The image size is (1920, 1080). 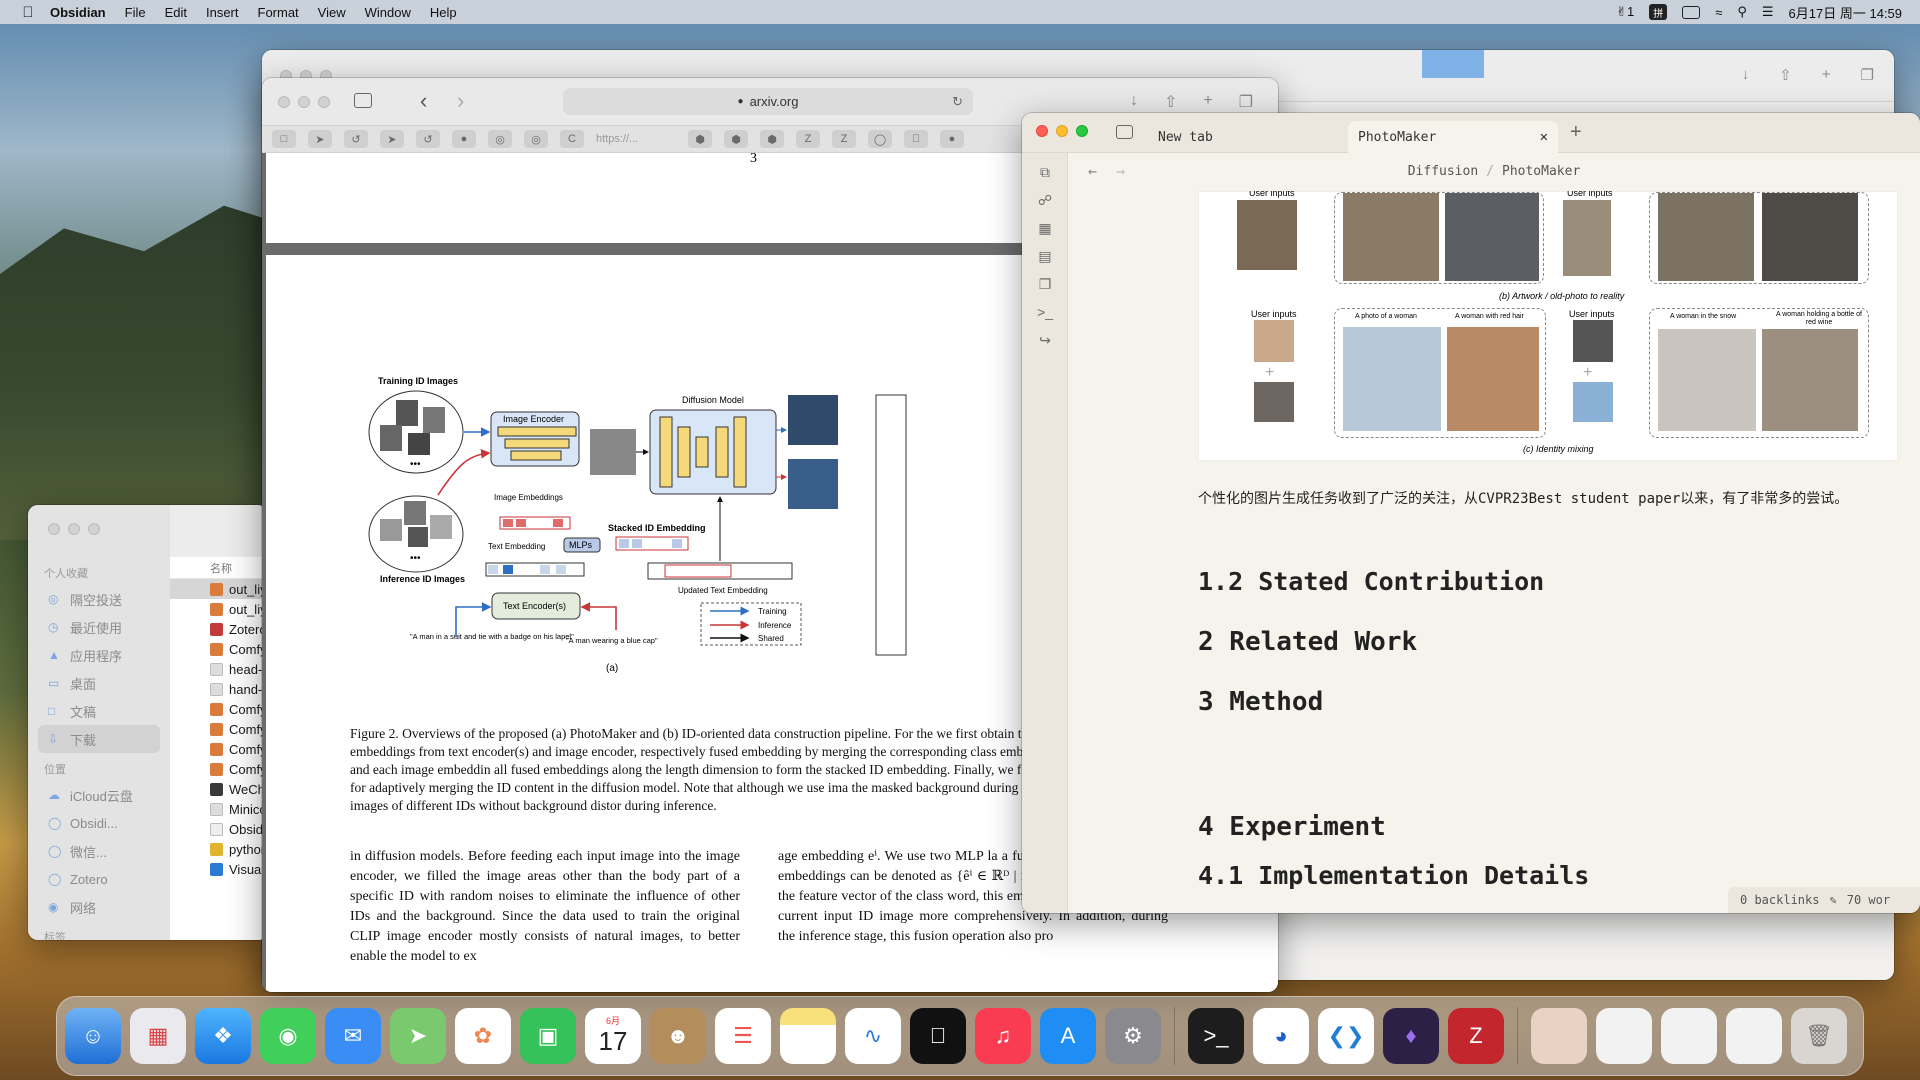 What do you see at coordinates (1045, 200) in the screenshot?
I see `graph-view-icon: ☍` at bounding box center [1045, 200].